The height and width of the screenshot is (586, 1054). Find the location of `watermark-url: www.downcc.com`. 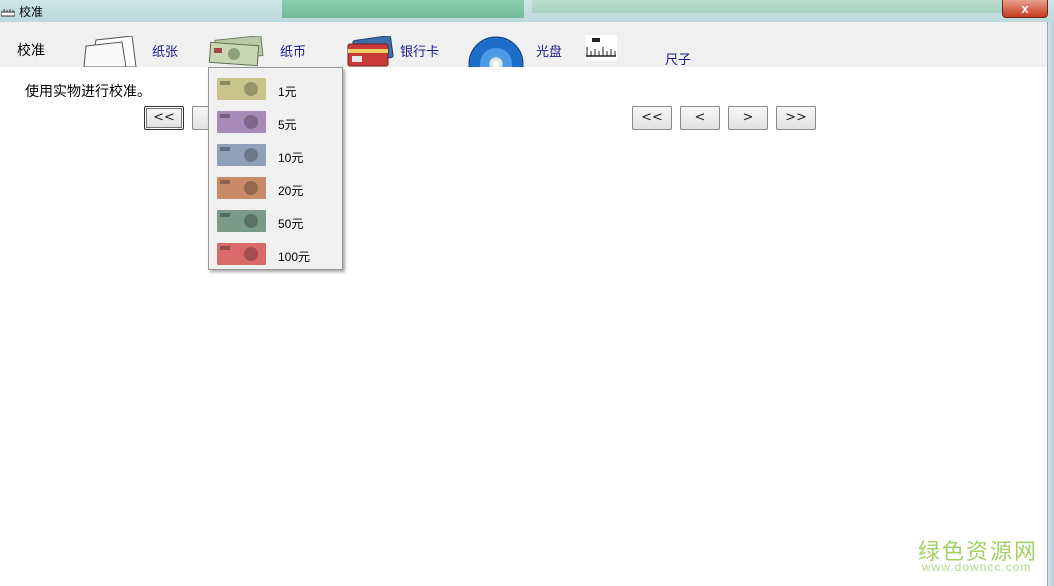

watermark-url: www.downcc.com is located at coordinates (977, 567).